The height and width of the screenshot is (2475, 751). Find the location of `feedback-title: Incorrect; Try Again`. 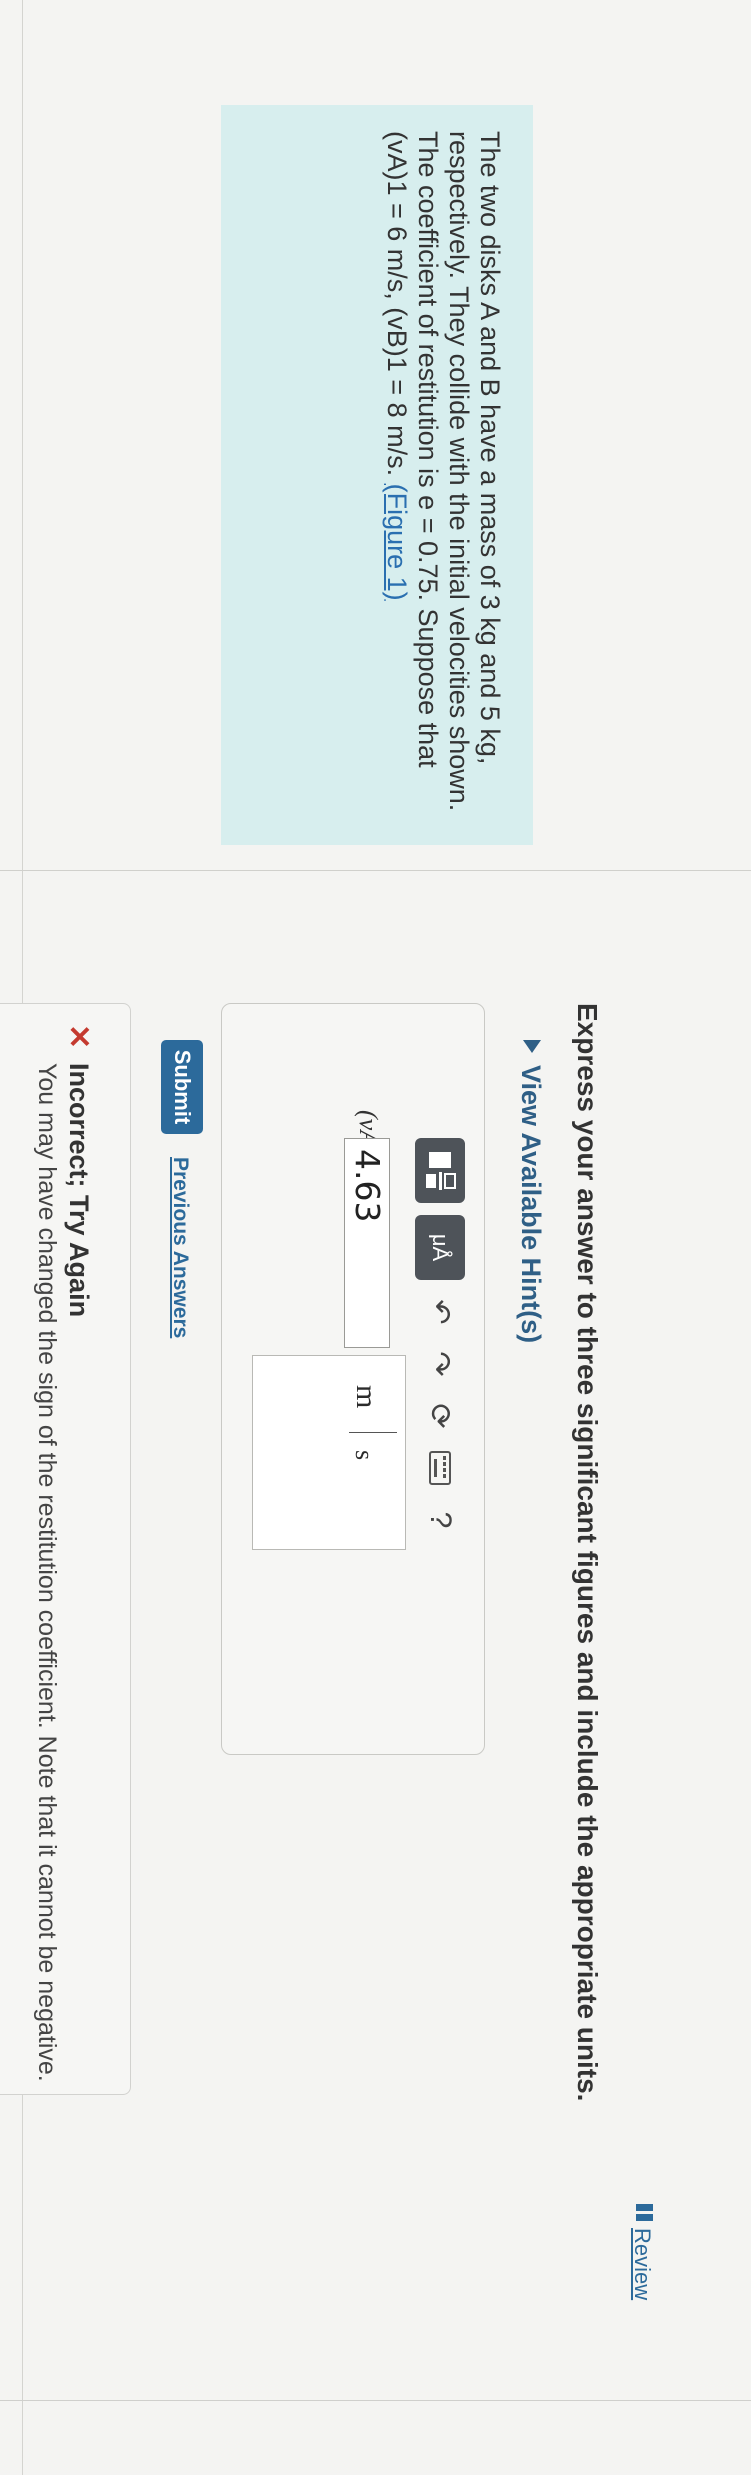

feedback-title: Incorrect; Try Again is located at coordinates (79, 1190).